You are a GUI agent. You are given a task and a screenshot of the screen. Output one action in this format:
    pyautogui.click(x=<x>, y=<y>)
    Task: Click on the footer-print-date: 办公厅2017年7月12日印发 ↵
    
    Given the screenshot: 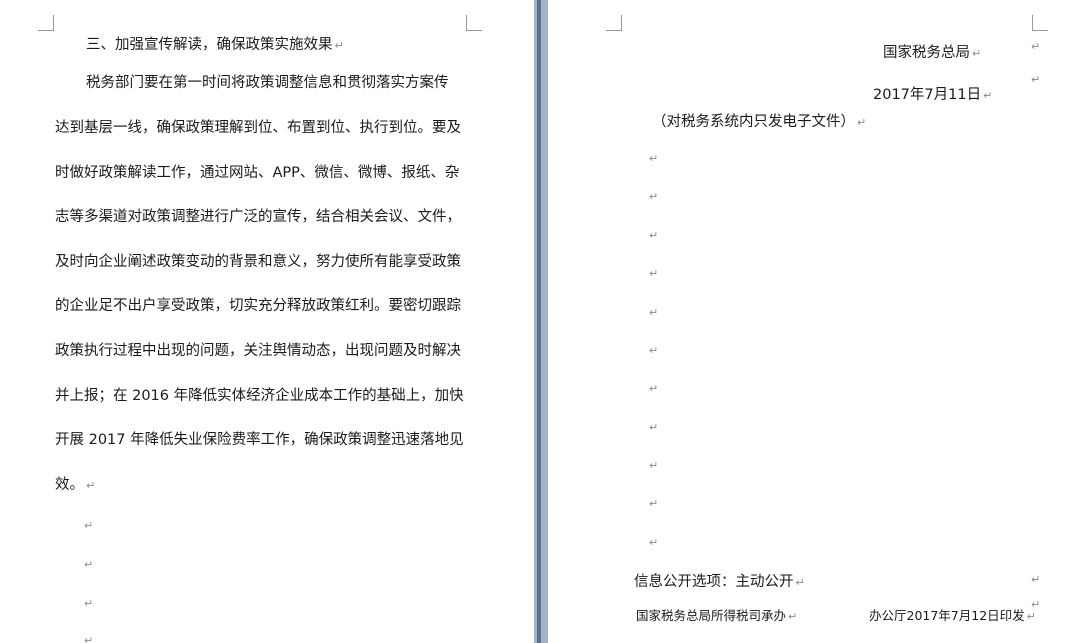 What is the action you would take?
    pyautogui.click(x=952, y=615)
    